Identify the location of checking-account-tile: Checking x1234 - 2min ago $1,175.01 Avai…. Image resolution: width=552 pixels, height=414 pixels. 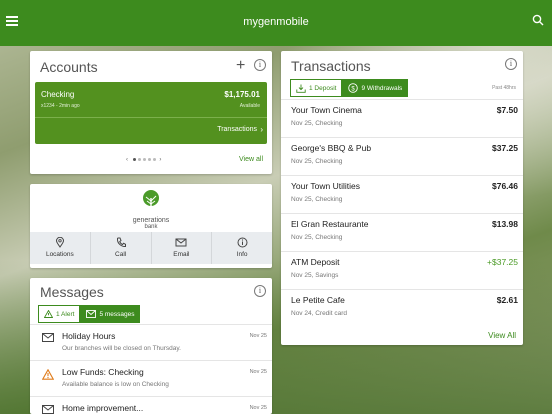
(151, 113).